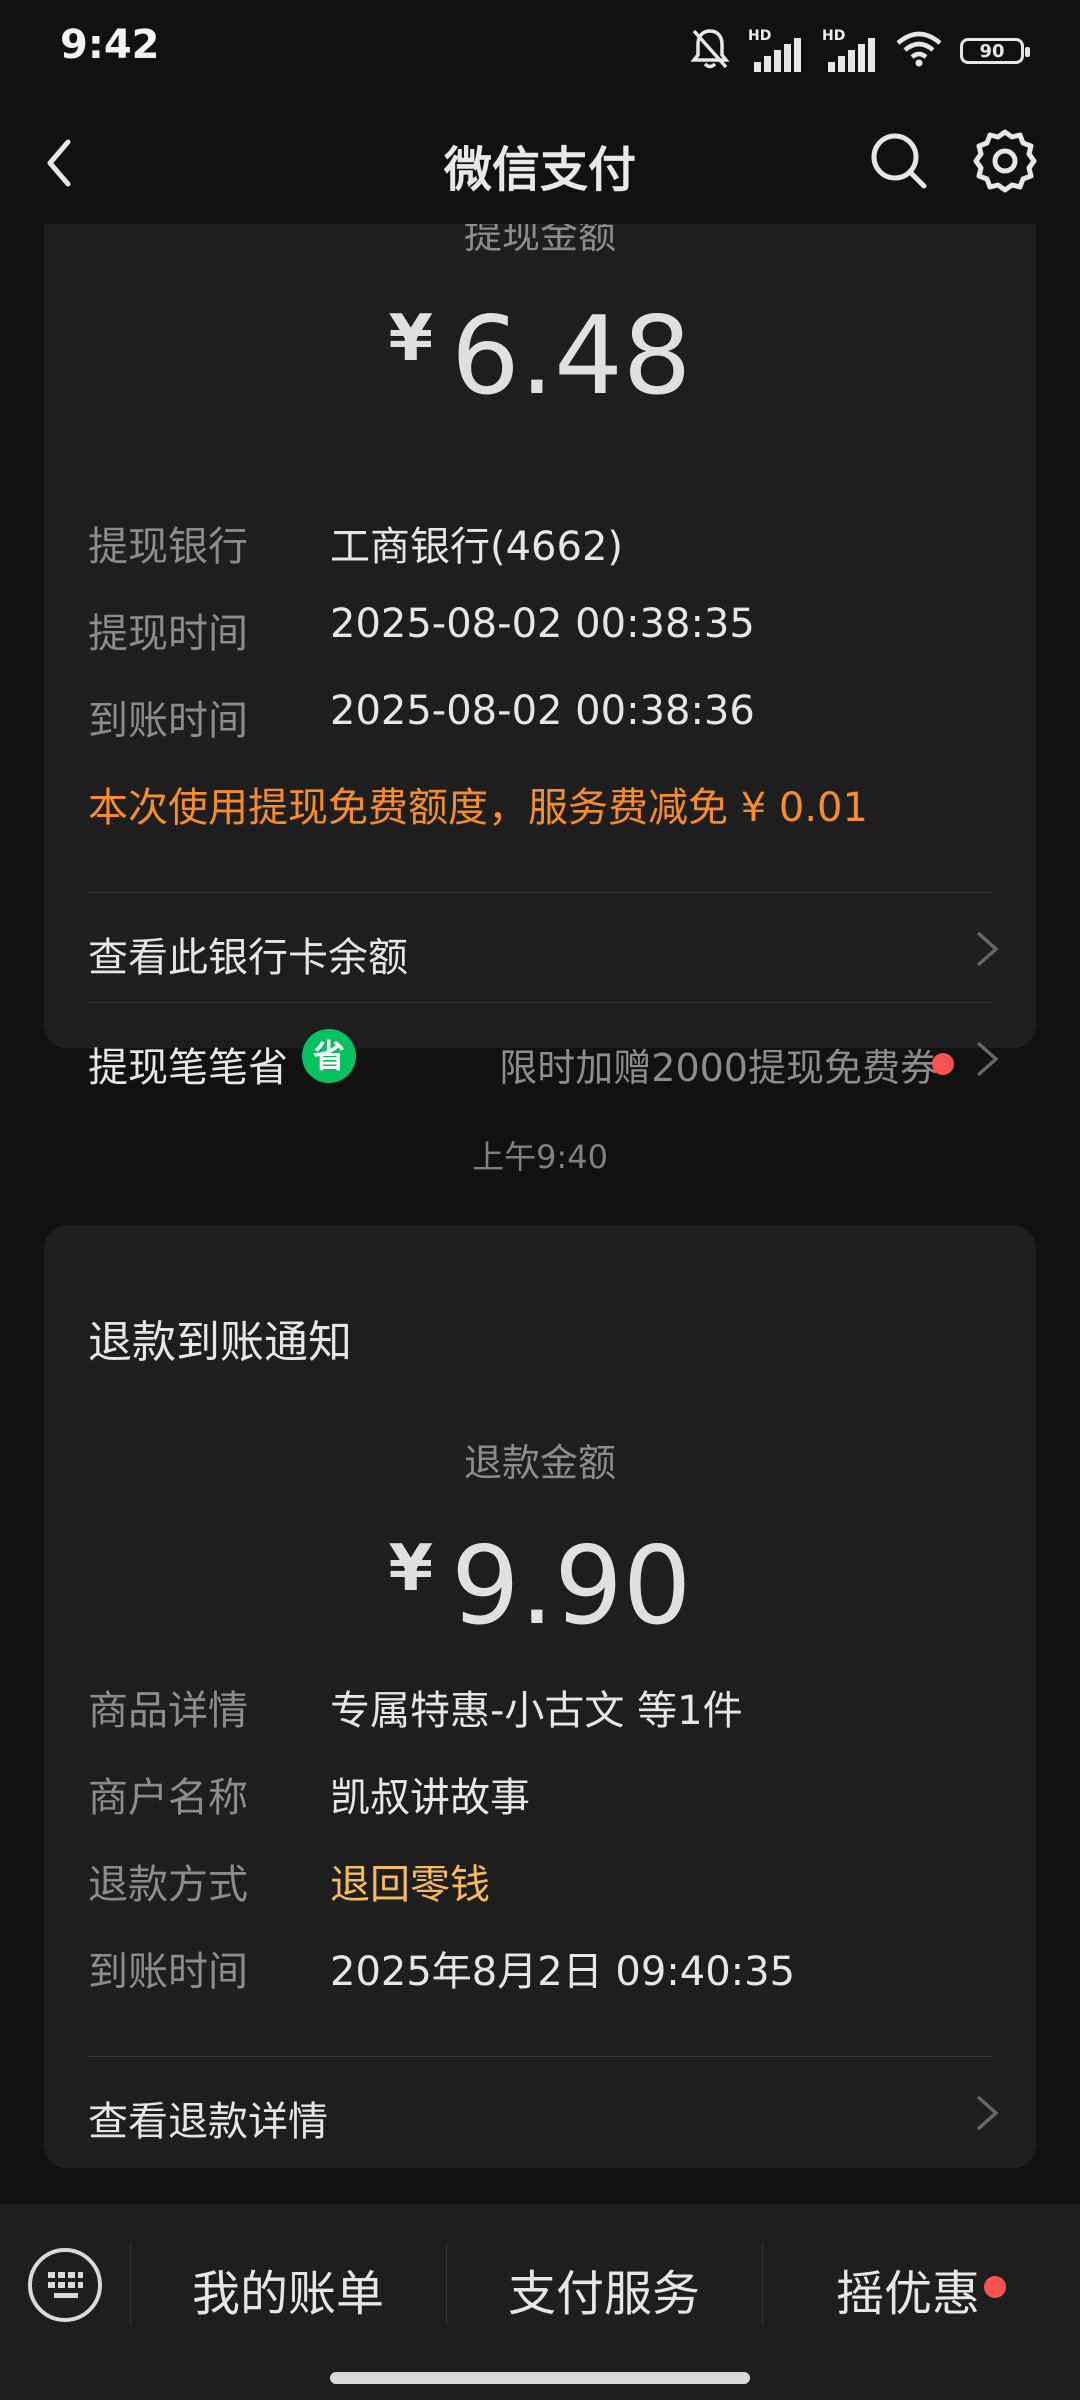  Describe the element at coordinates (571, 1586) in the screenshot. I see `refund-amount-value: 9.90` at that location.